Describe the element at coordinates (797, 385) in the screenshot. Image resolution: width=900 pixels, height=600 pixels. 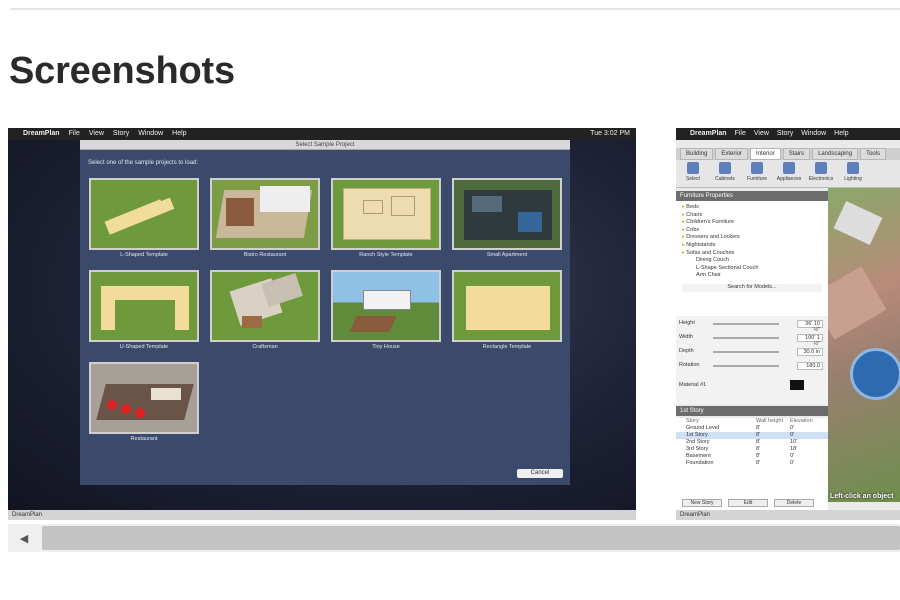
I see `material-swatch` at that location.